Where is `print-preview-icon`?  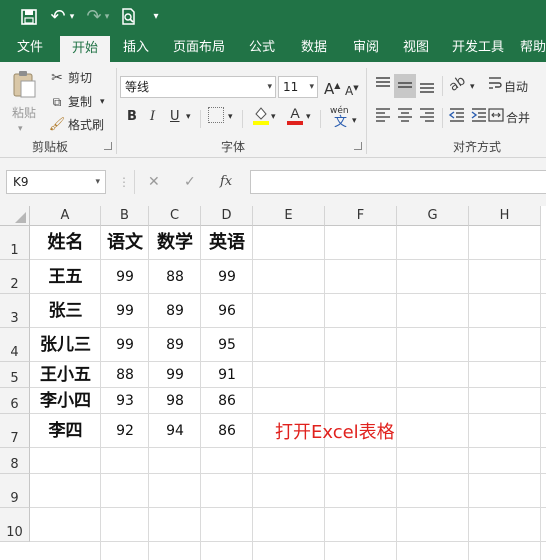 print-preview-icon is located at coordinates (129, 17).